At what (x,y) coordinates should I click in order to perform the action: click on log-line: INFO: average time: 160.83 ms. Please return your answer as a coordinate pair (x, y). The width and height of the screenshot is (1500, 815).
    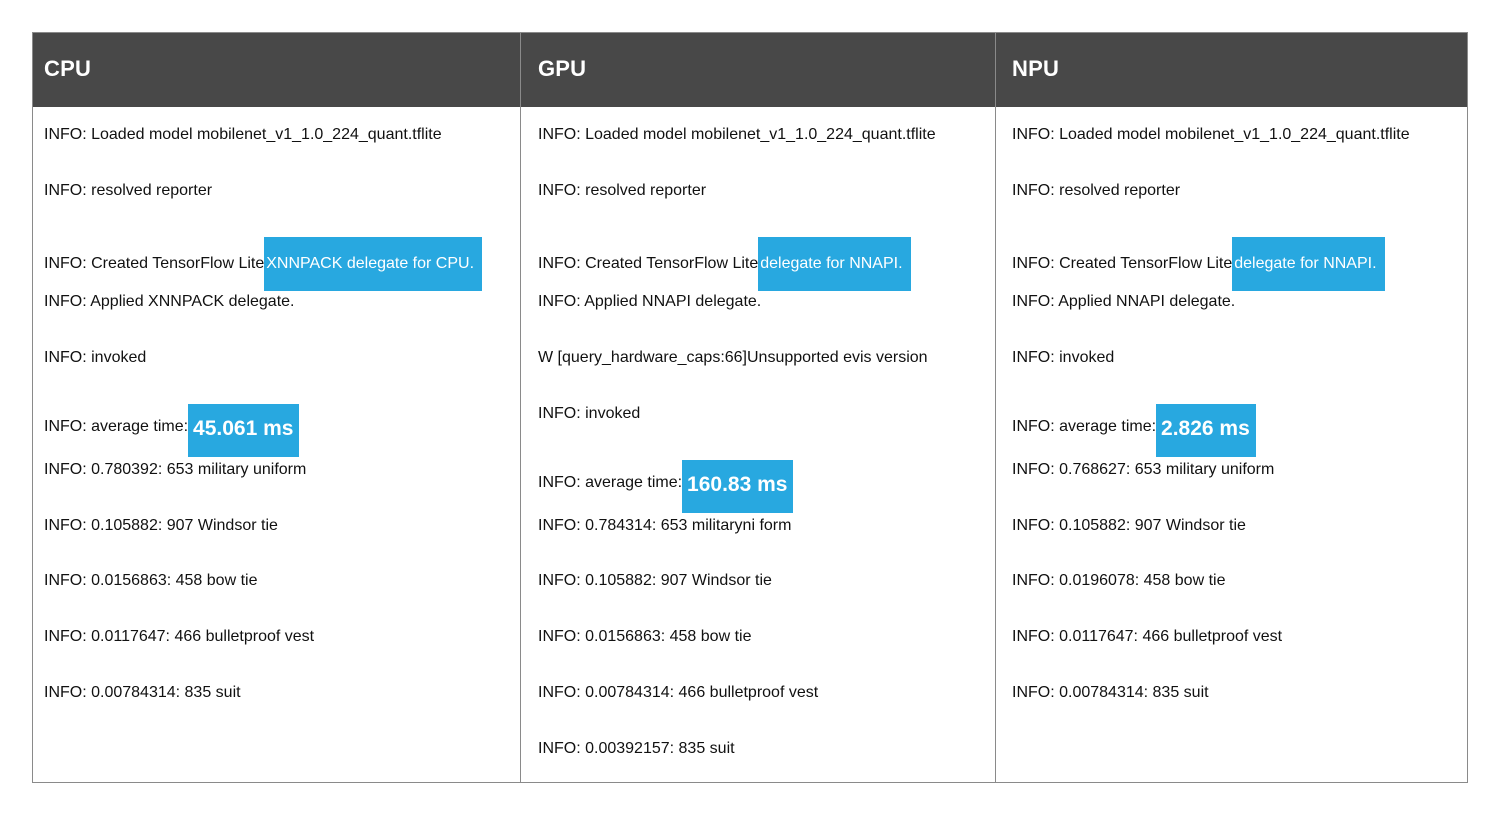
    Looking at the image, I should click on (666, 486).